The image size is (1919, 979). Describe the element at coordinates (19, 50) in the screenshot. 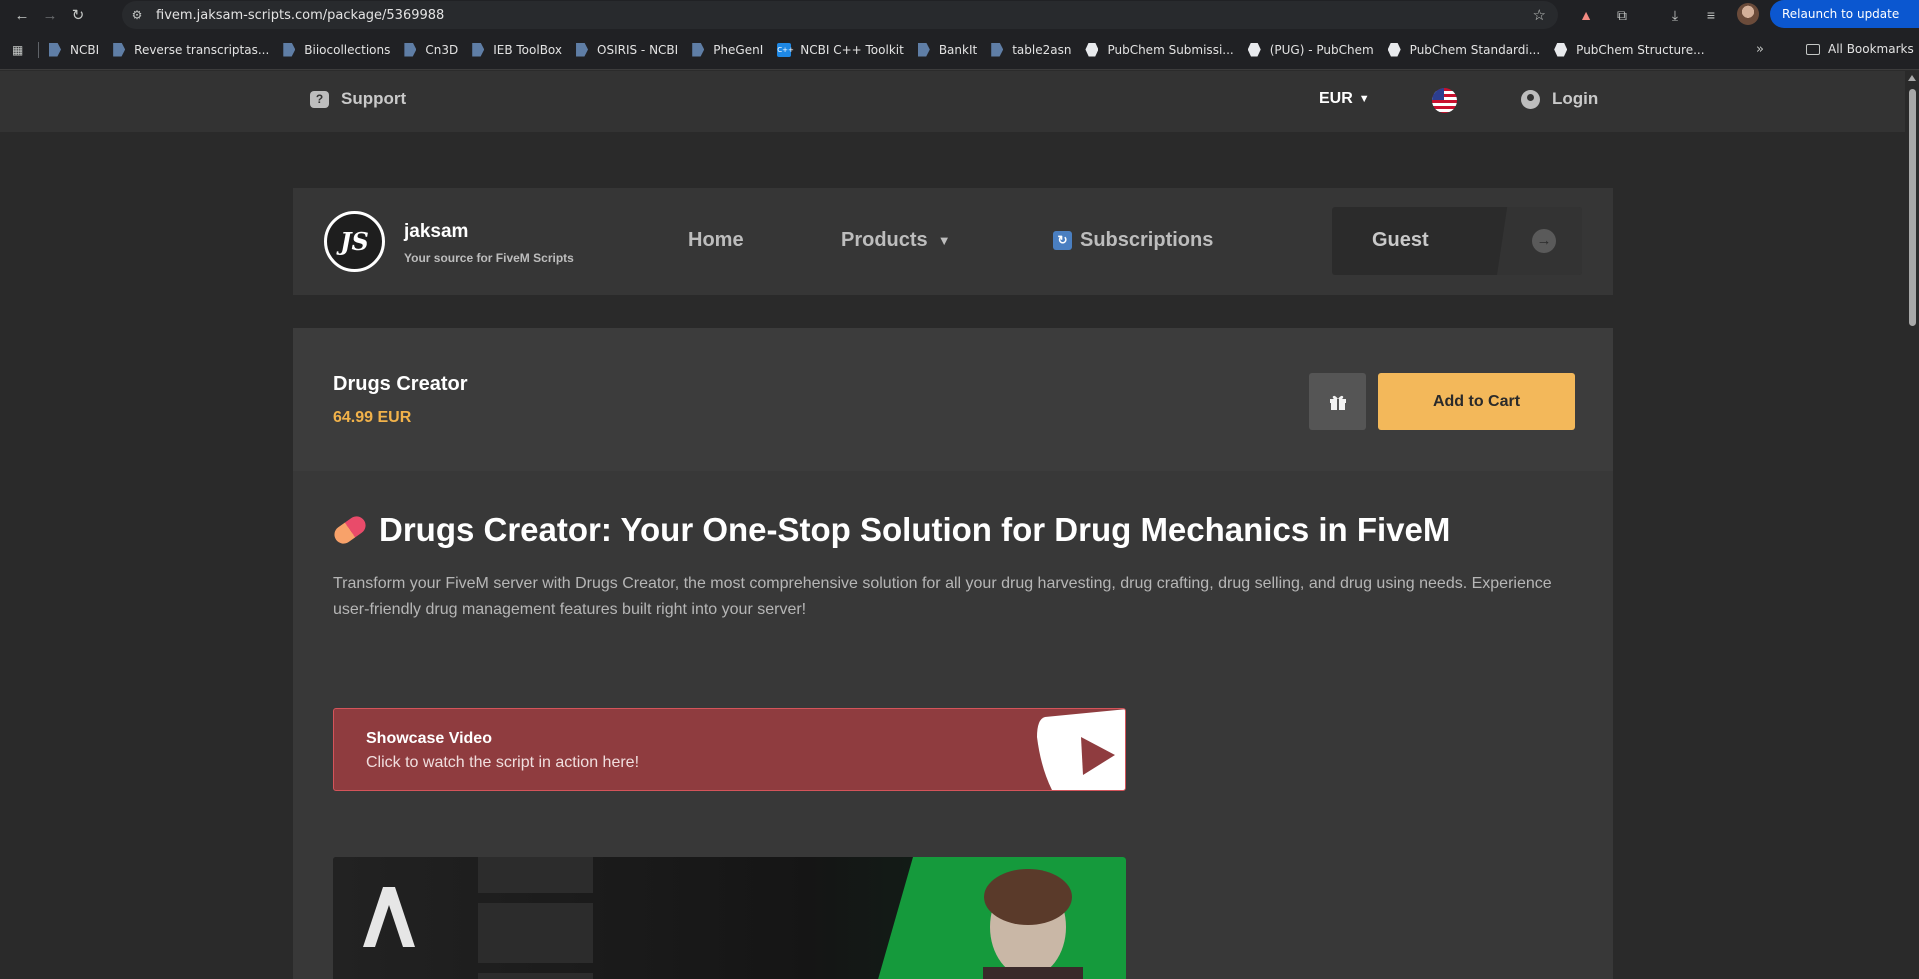

I see `apps-grid-icon: ▦` at that location.